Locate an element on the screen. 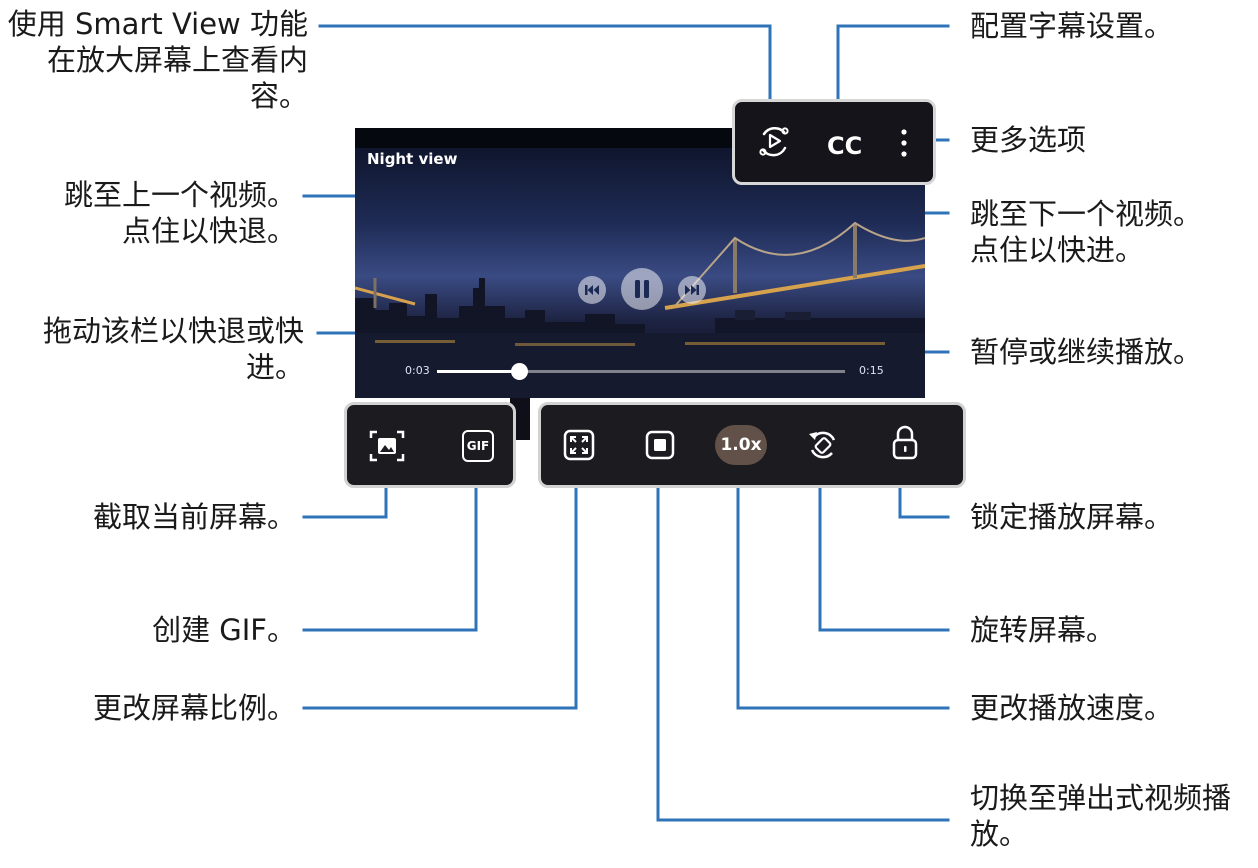  callout-seek-bar: 拖动该栏以快退或快 进。 is located at coordinates (173, 349).